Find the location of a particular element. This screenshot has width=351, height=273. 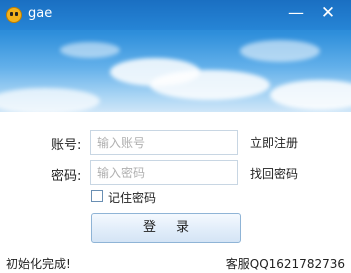

smiley-app-icon is located at coordinates (14, 15).